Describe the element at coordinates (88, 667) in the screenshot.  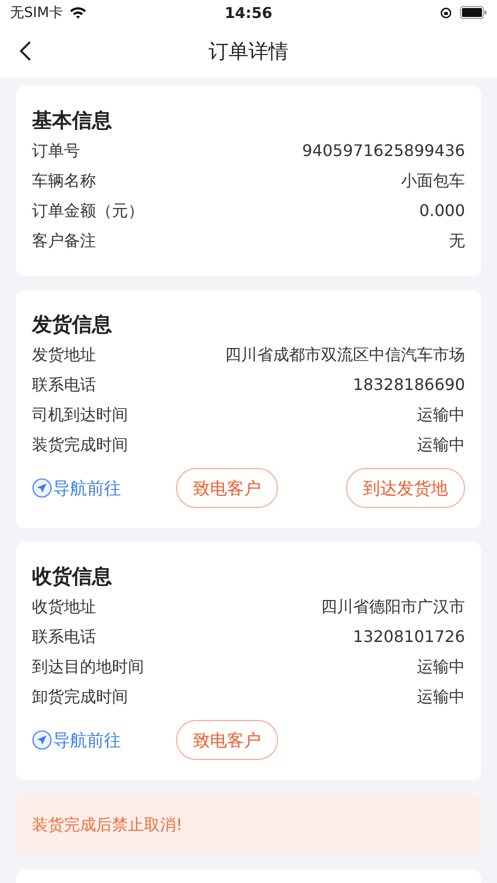
I see `field-label: 到达目的地时间` at that location.